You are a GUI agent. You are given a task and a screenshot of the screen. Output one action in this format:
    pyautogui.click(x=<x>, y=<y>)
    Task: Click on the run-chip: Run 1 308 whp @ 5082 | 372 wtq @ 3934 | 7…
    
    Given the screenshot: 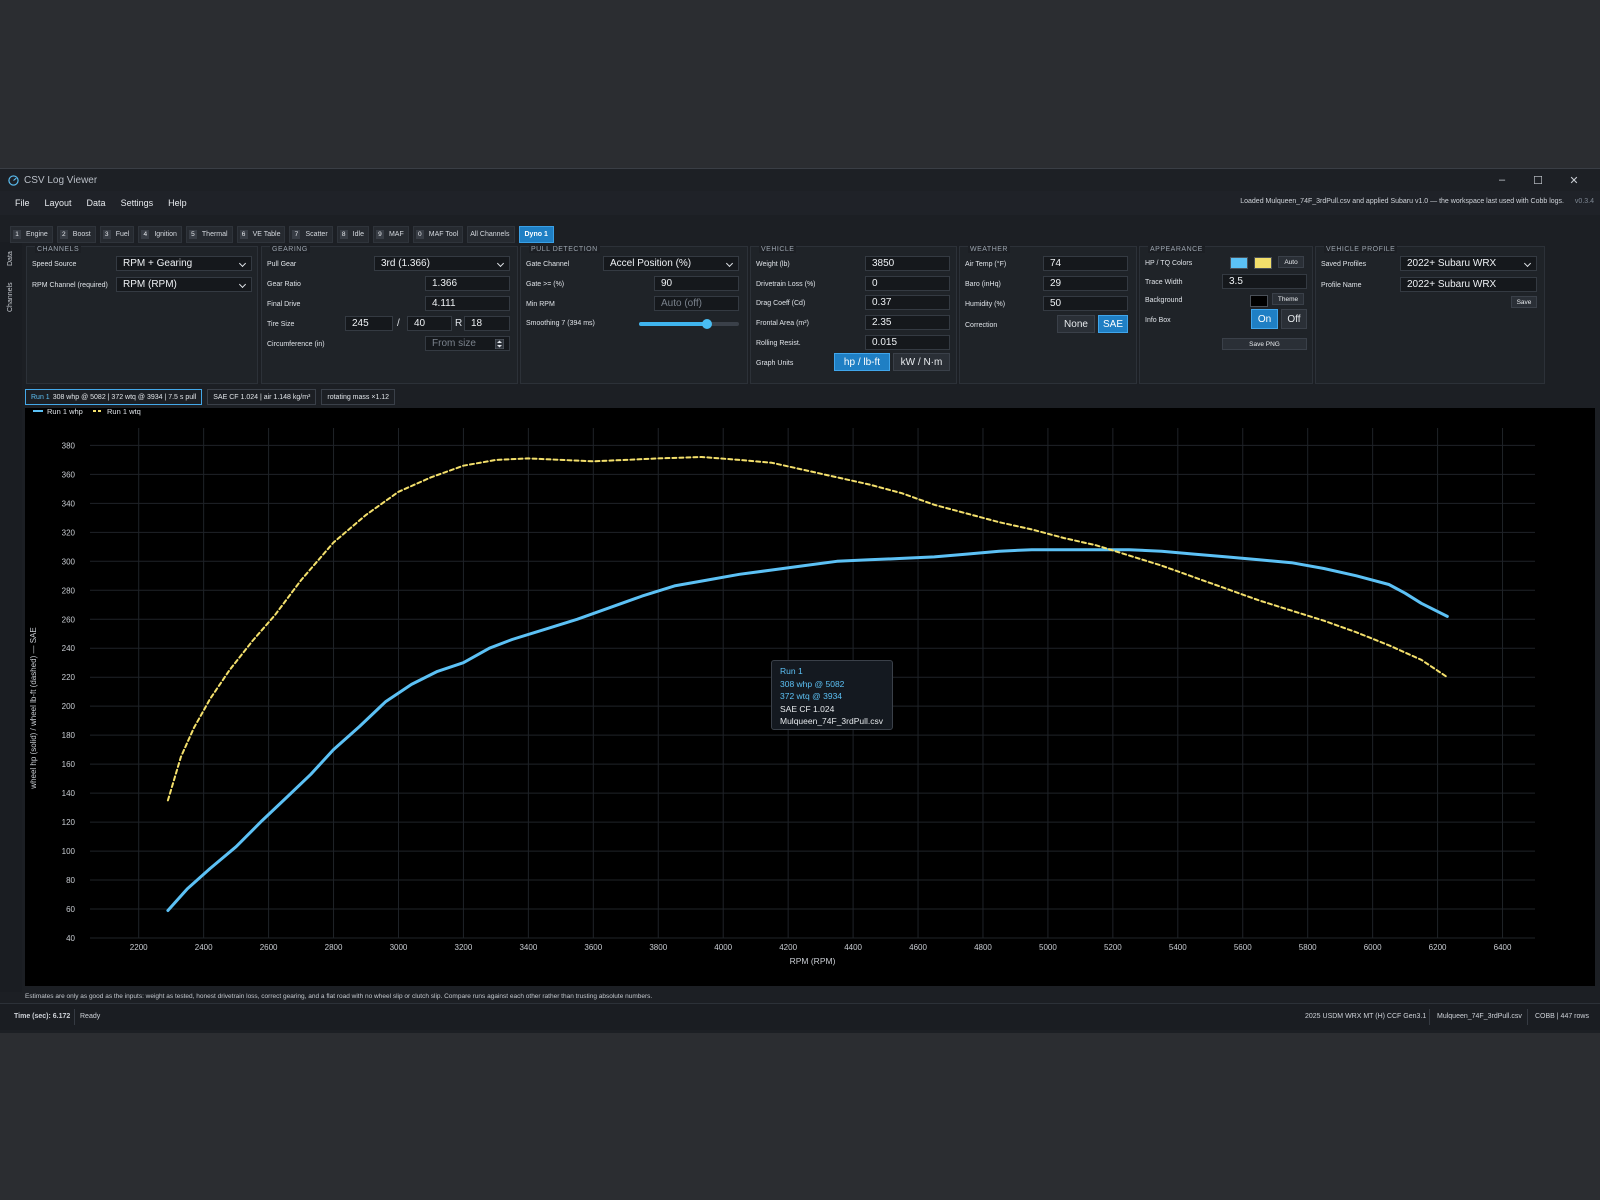 What is the action you would take?
    pyautogui.click(x=114, y=397)
    